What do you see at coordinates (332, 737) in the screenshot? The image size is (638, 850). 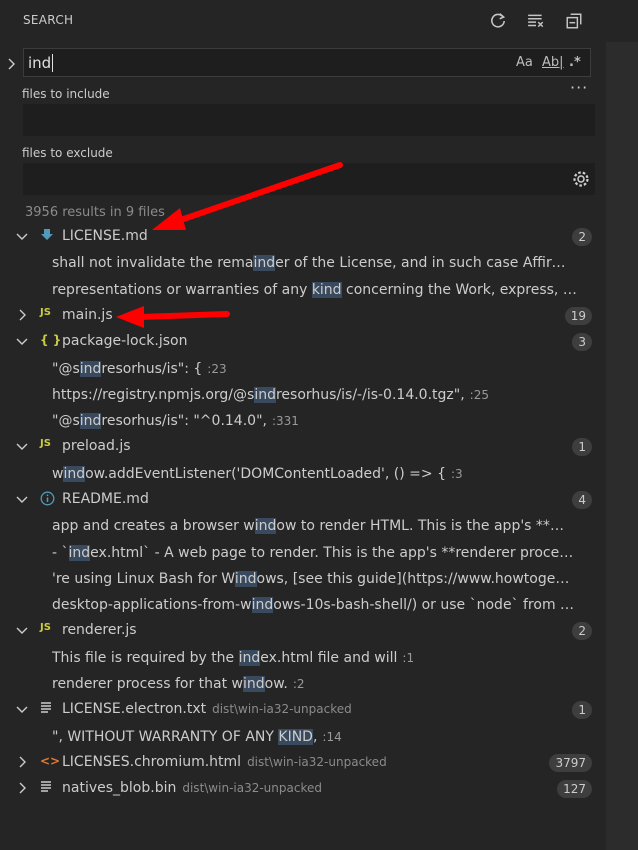 I see `line-number: :14` at bounding box center [332, 737].